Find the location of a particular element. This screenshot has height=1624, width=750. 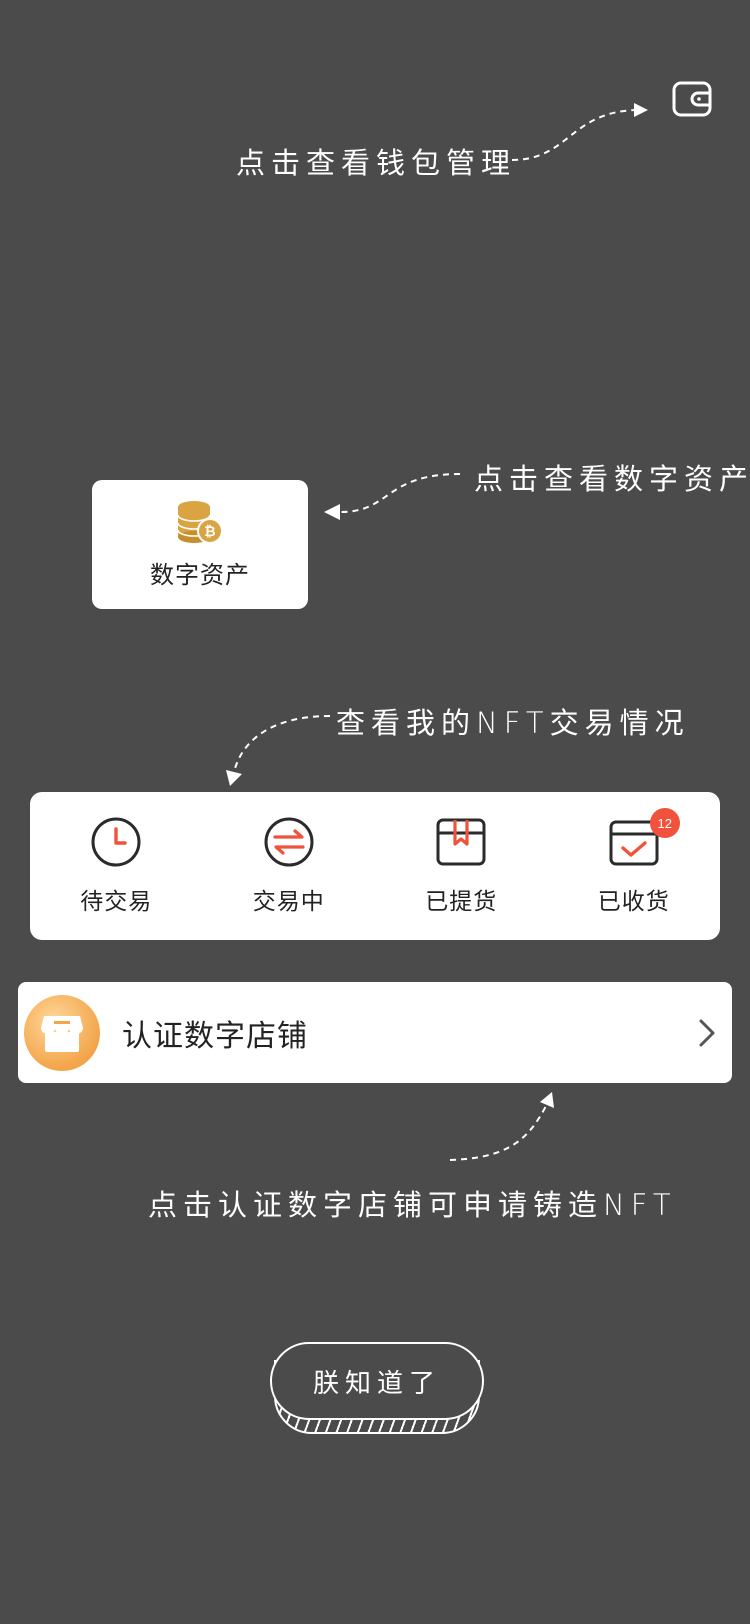

hint-assets-arrow is located at coordinates (392, 496).